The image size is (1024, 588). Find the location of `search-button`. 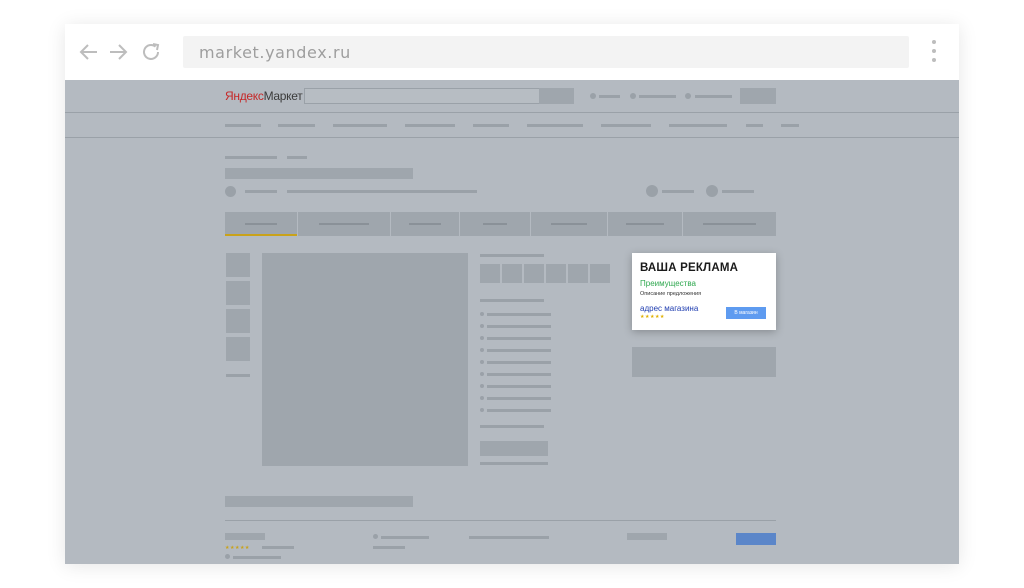

search-button is located at coordinates (556, 96).